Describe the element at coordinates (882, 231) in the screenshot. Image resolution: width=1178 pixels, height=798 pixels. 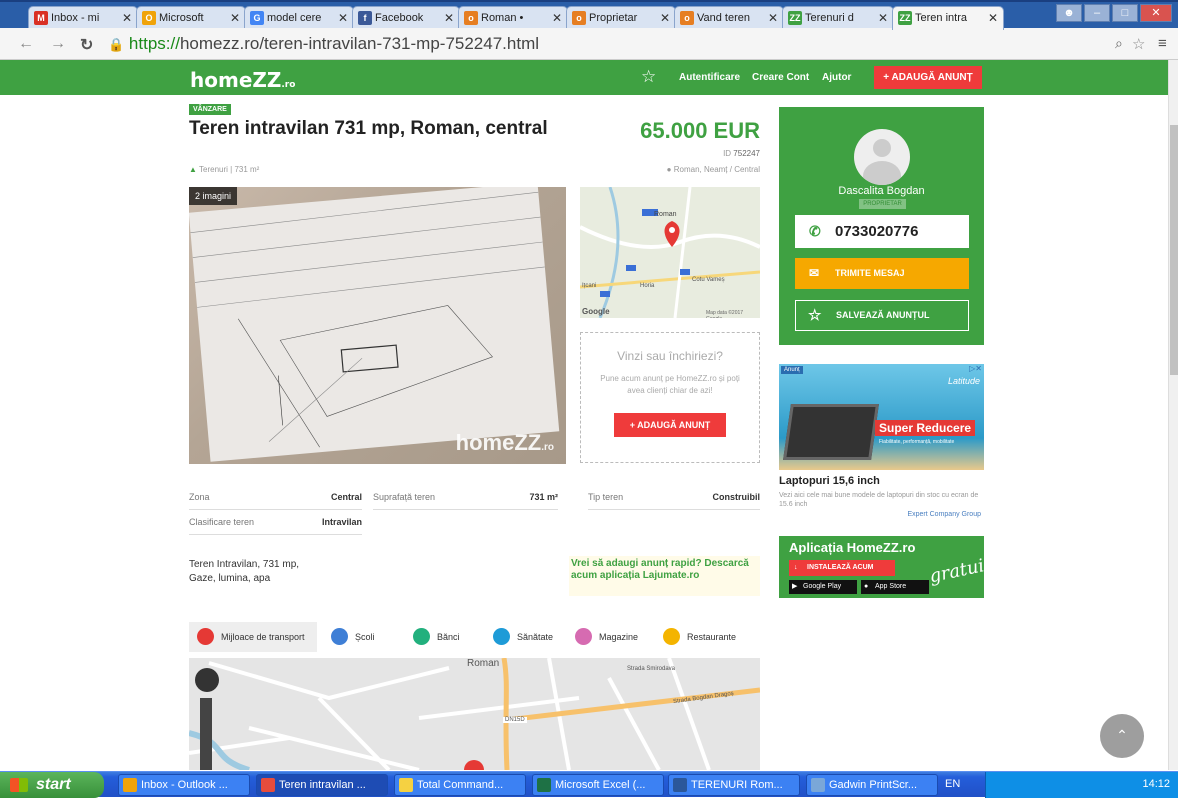
I see `phone-button: ✆ 0733020776` at that location.